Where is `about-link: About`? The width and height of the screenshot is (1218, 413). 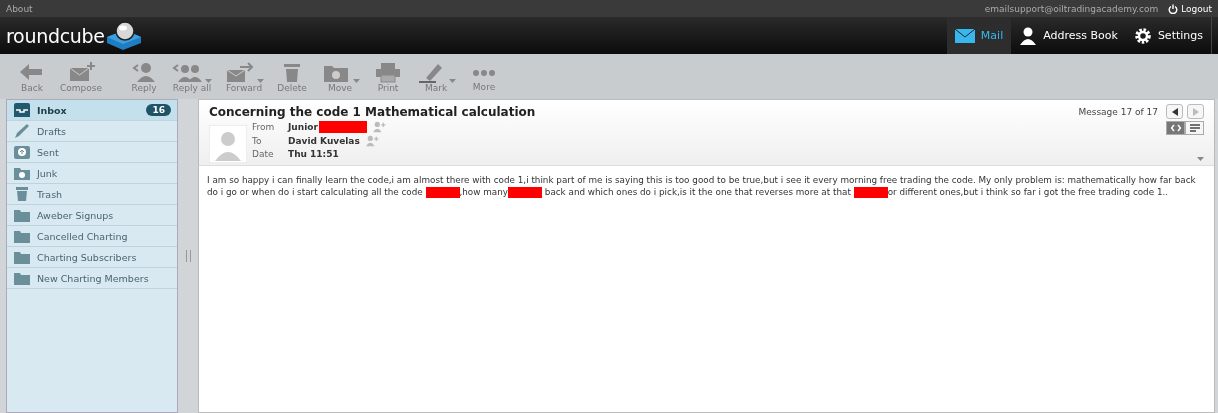
about-link: About is located at coordinates (19, 8).